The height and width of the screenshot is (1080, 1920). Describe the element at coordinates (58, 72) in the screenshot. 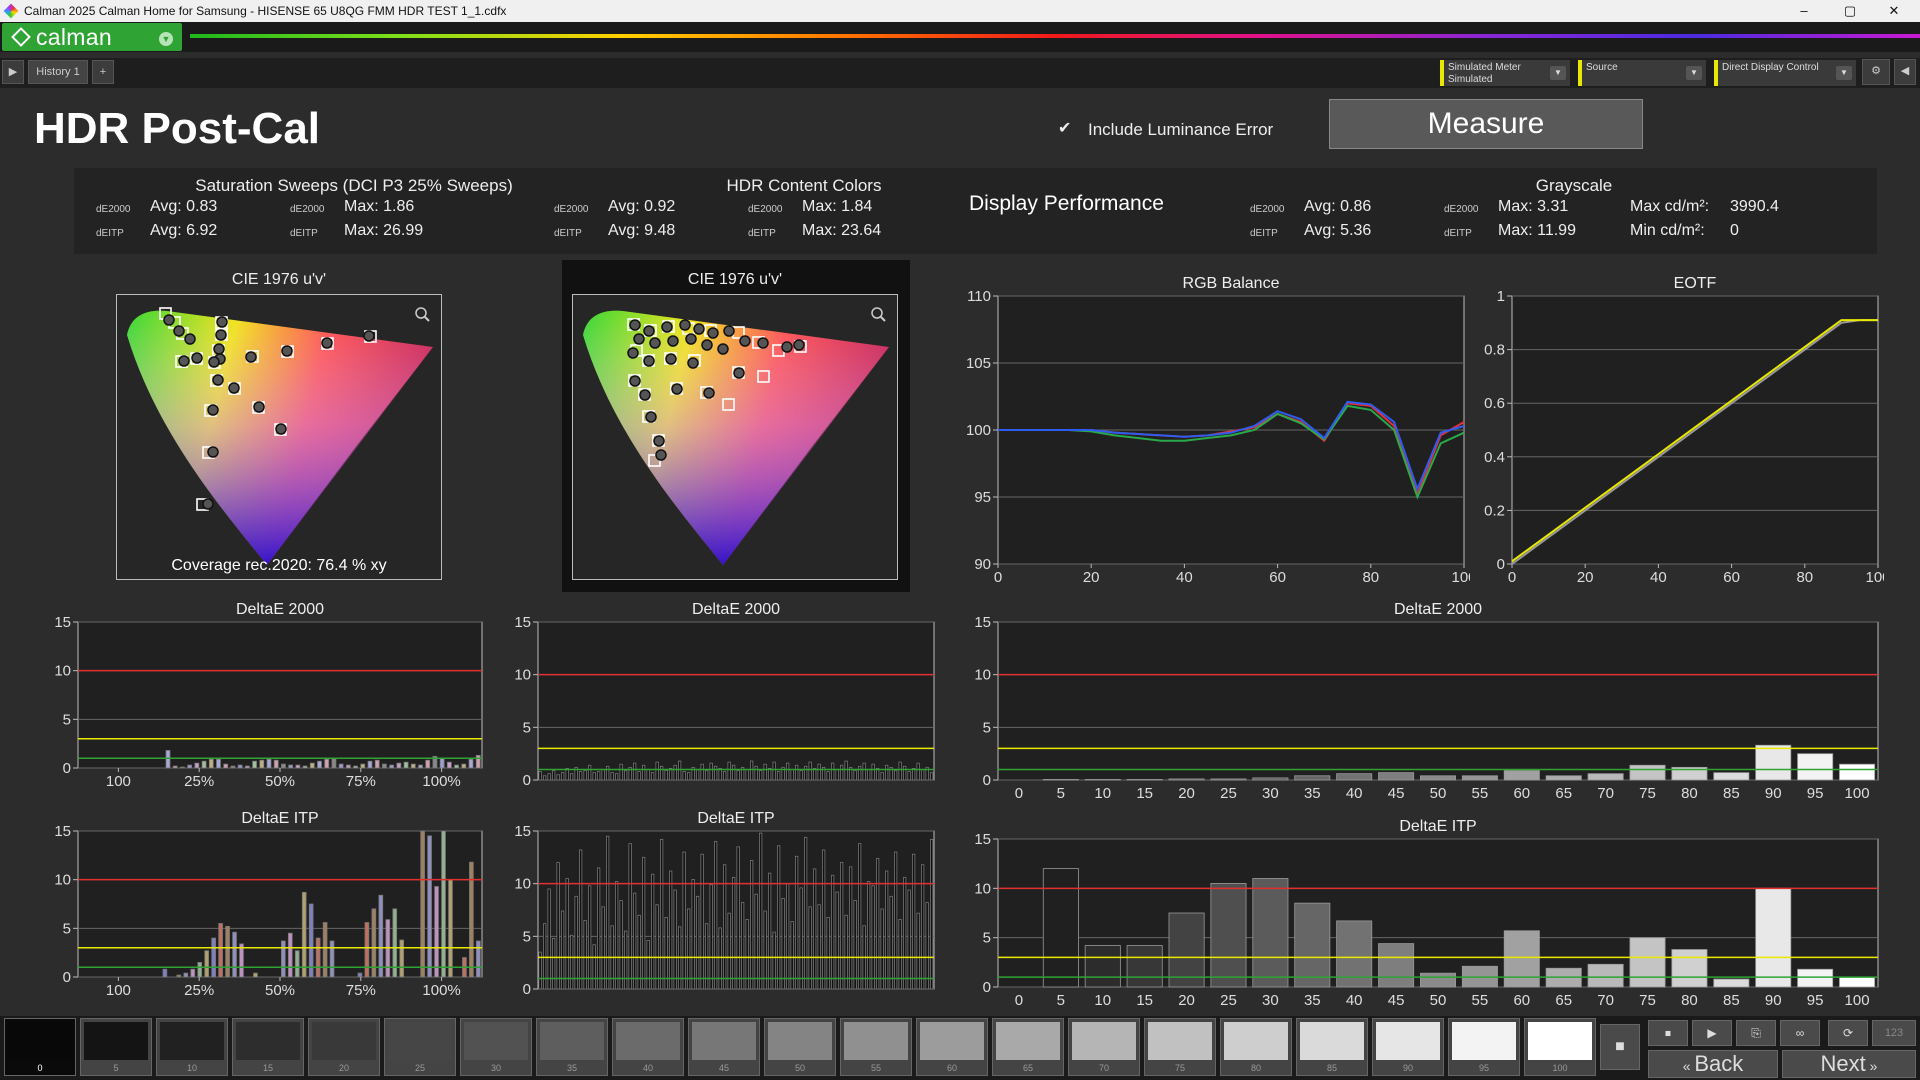

I see `tab-history-1: History 1` at that location.